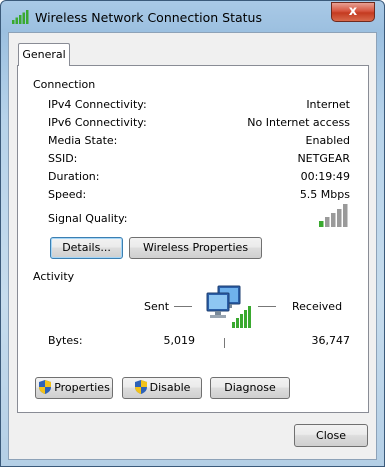 The image size is (385, 467). What do you see at coordinates (219, 277) in the screenshot?
I see `activity-divider` at bounding box center [219, 277].